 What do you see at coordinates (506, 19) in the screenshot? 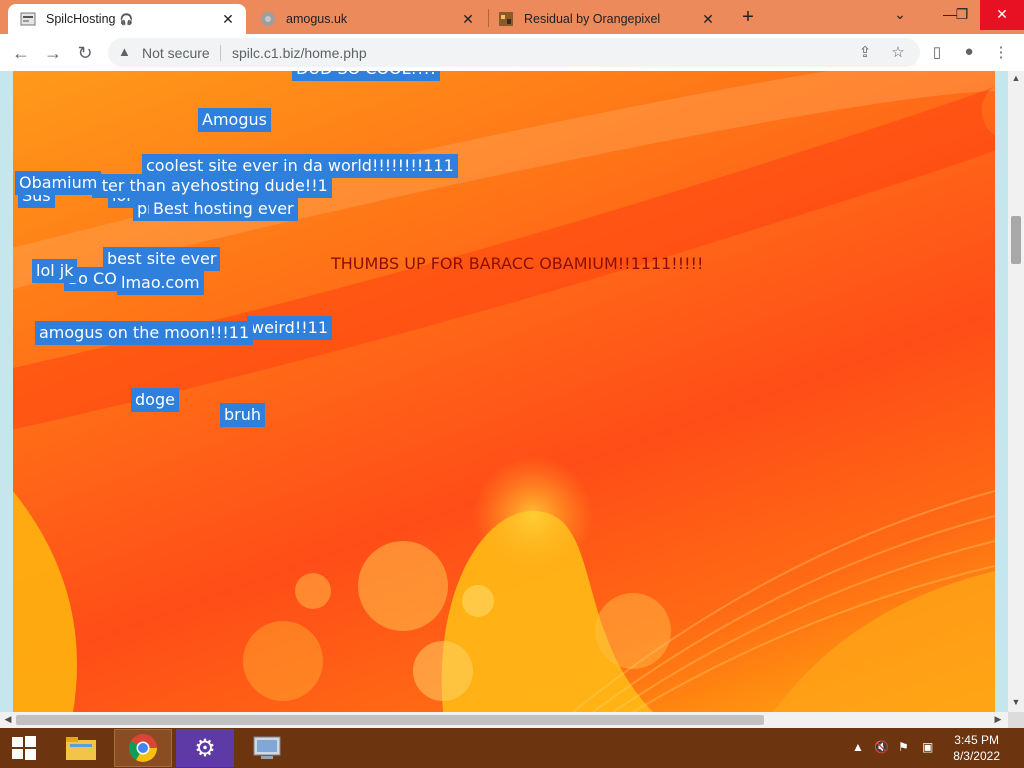
I see `game-favicon-icon` at bounding box center [506, 19].